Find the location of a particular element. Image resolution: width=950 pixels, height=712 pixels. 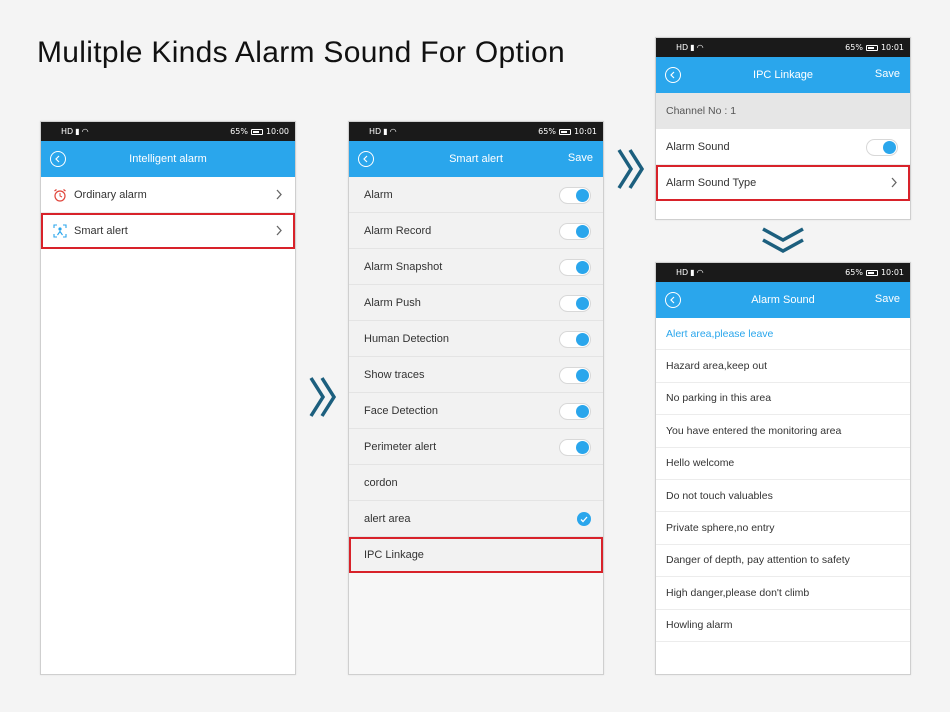

setting-label: Human Detection is located at coordinates (406, 338).